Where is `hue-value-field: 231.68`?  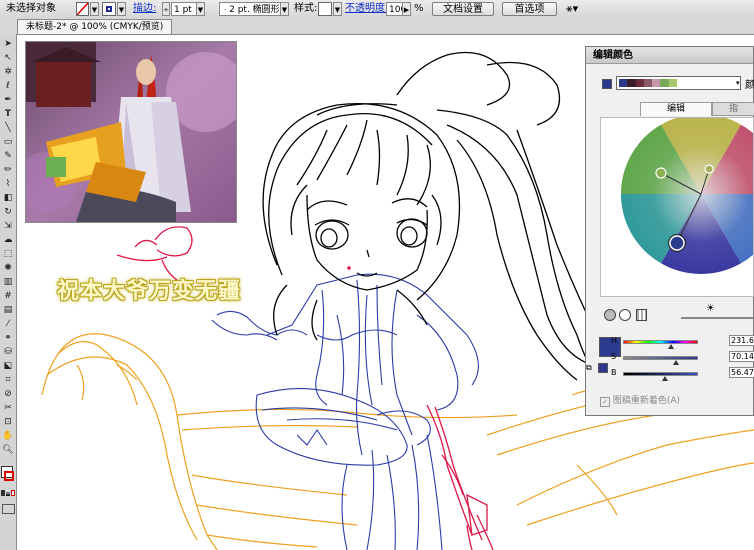 hue-value-field: 231.68 is located at coordinates (741, 340).